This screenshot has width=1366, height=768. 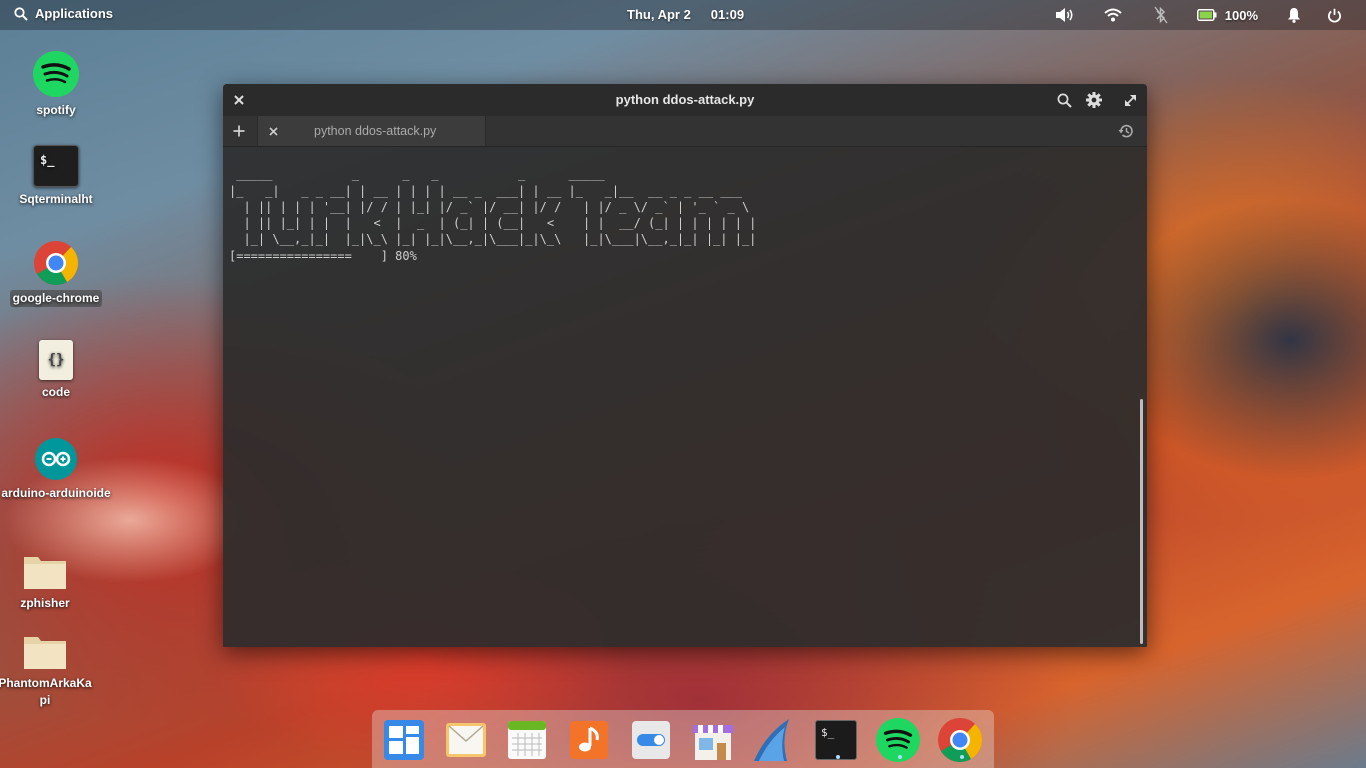 I want to click on code-file-icon: {}, so click(x=56, y=360).